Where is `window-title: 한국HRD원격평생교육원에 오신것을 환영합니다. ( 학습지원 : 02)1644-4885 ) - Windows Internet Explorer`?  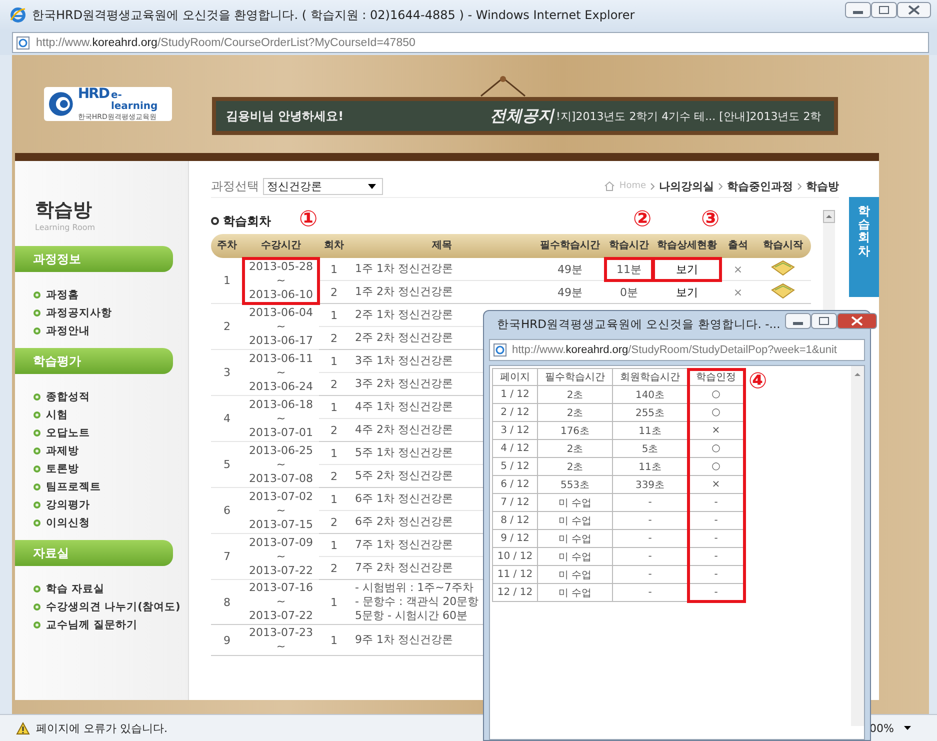 window-title: 한국HRD원격평생교육원에 오신것을 환영합니다. ( 학습지원 : 02)1644-4885 ) - Windows Internet Explorer is located at coordinates (334, 15).